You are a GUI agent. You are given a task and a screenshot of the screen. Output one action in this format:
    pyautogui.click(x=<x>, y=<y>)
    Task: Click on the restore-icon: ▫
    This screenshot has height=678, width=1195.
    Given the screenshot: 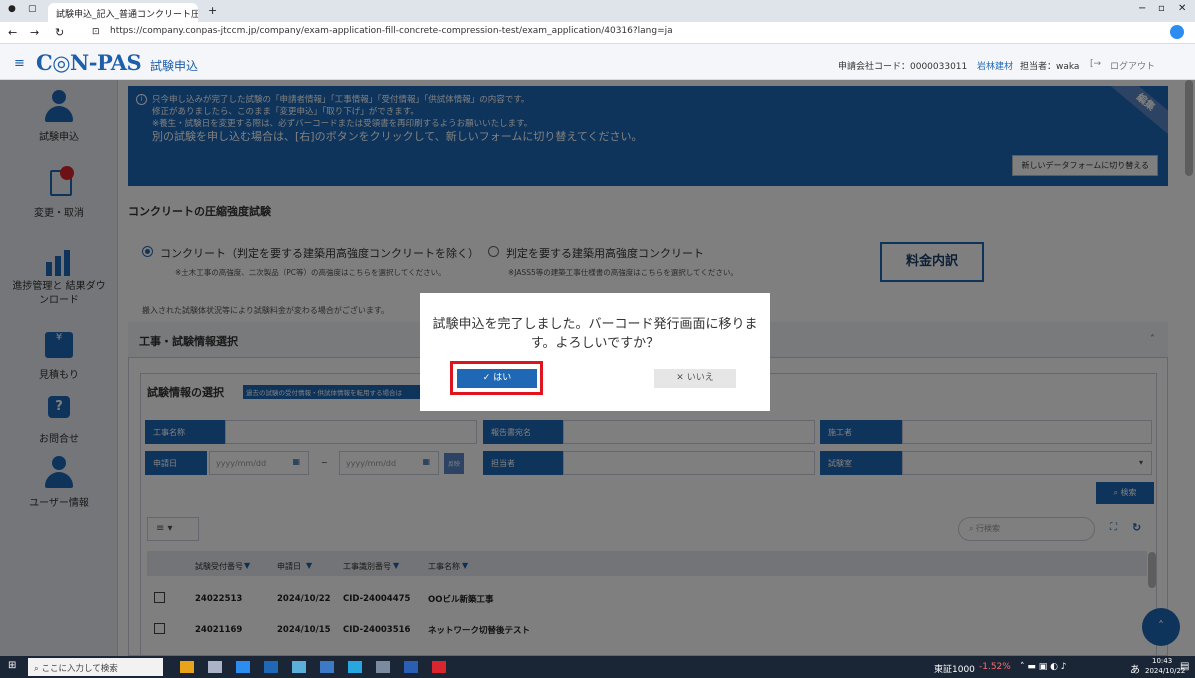 What is the action you would take?
    pyautogui.click(x=1161, y=8)
    